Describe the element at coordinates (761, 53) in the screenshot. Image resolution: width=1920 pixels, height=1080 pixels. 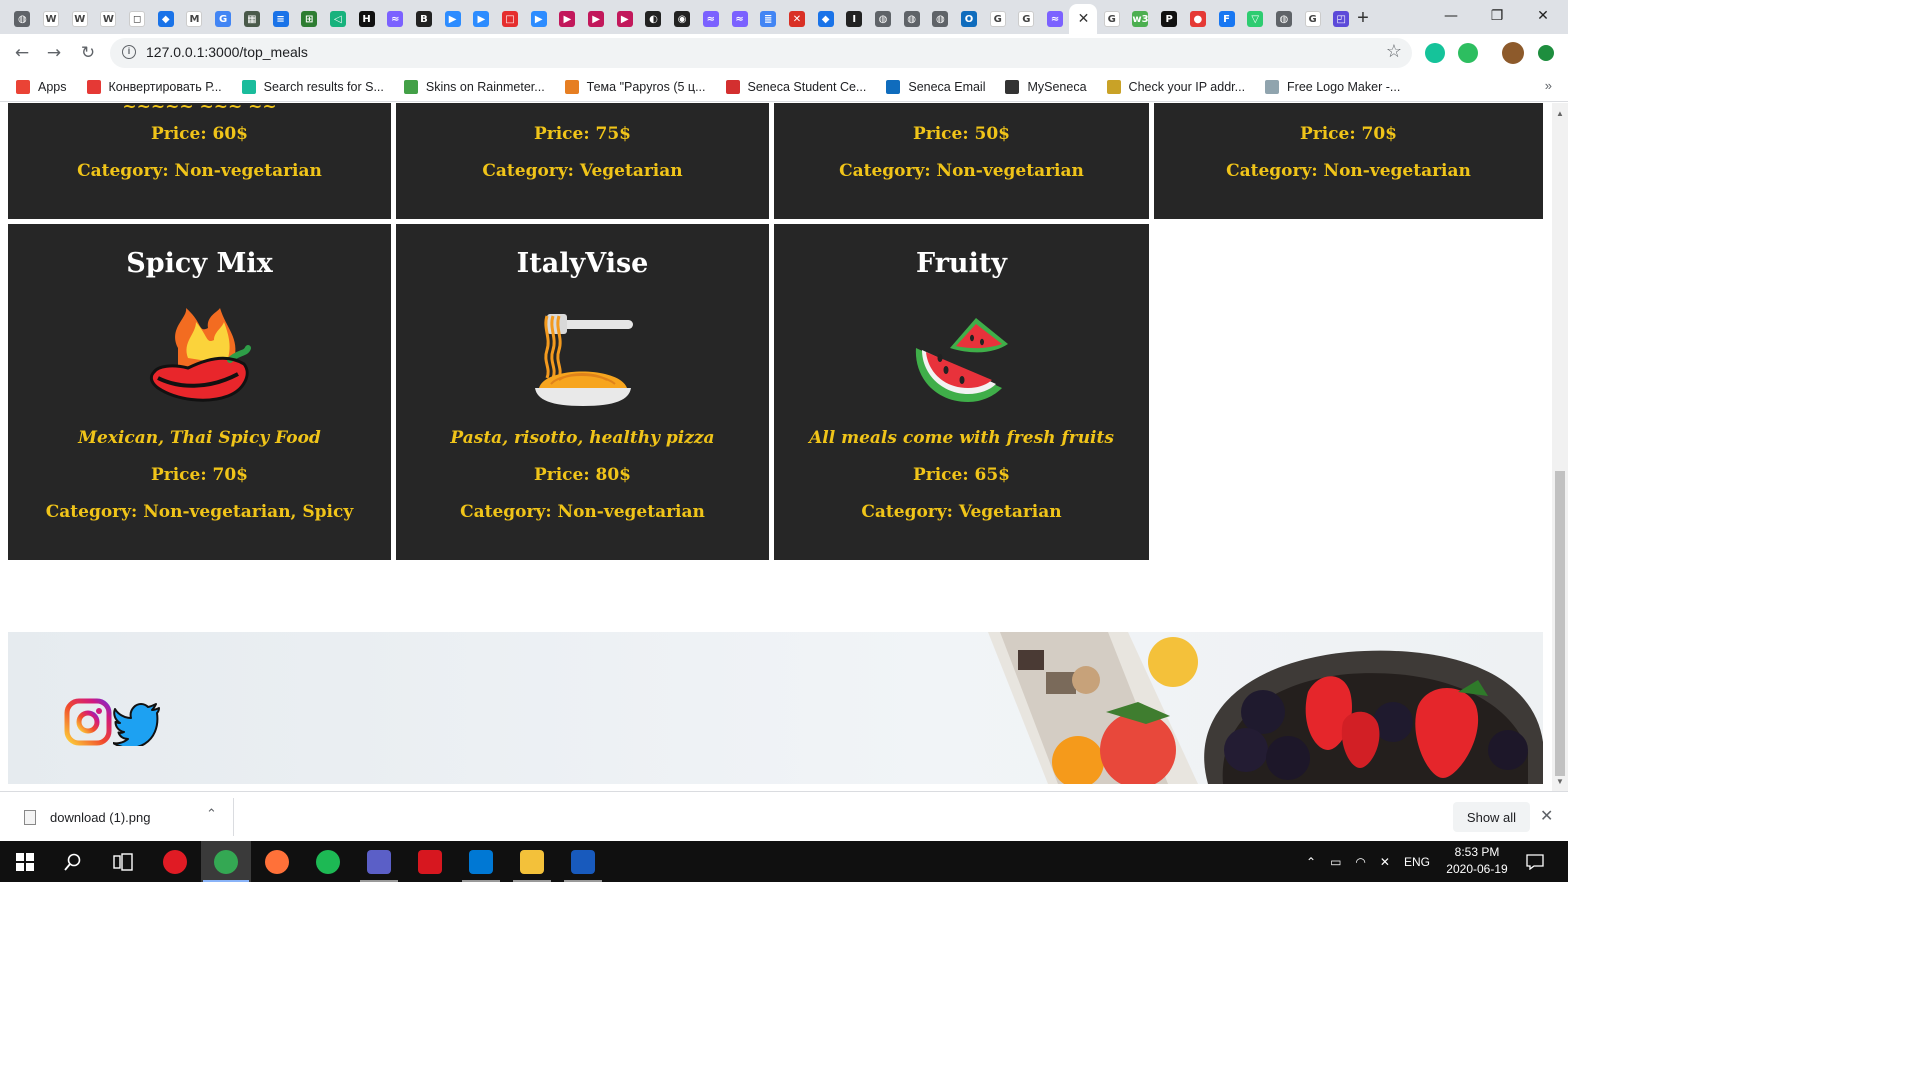
I see `address-bar: i 127.0.0.1:3000/top_meals ☆` at that location.